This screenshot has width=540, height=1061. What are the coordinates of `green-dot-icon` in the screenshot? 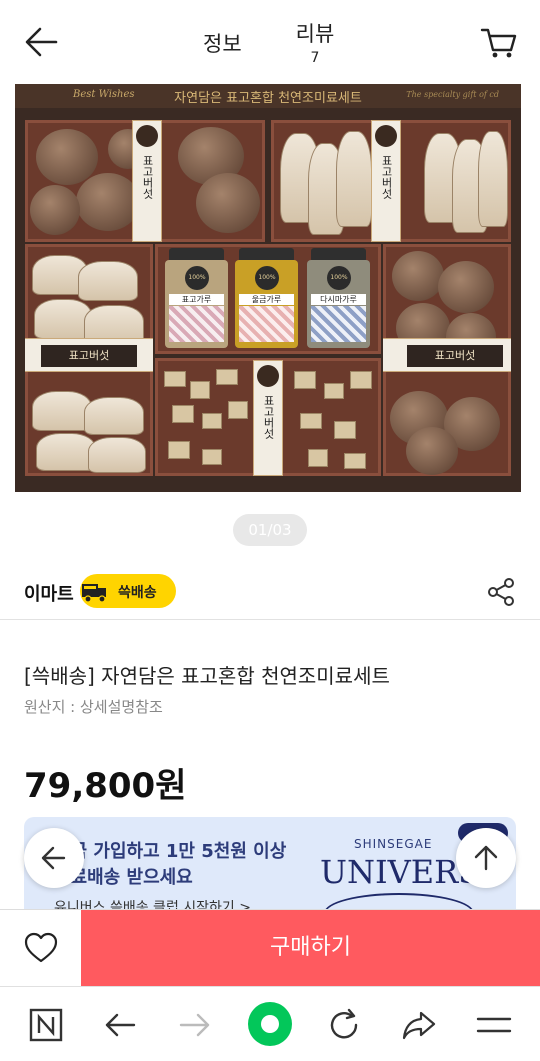 It's located at (270, 1024).